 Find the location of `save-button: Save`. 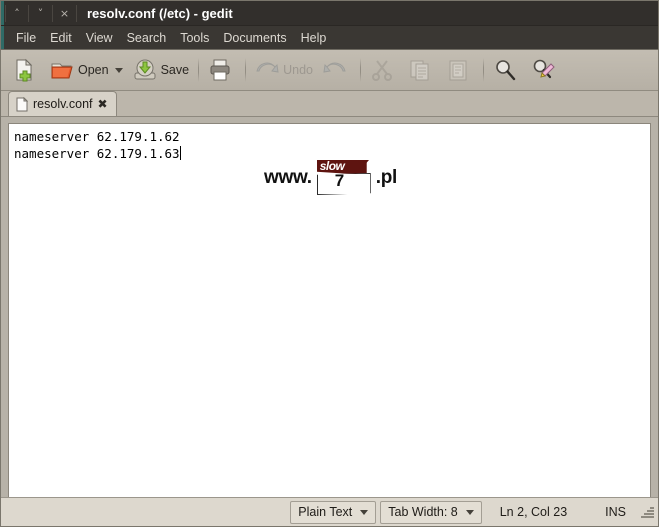

save-button: Save is located at coordinates (161, 70).